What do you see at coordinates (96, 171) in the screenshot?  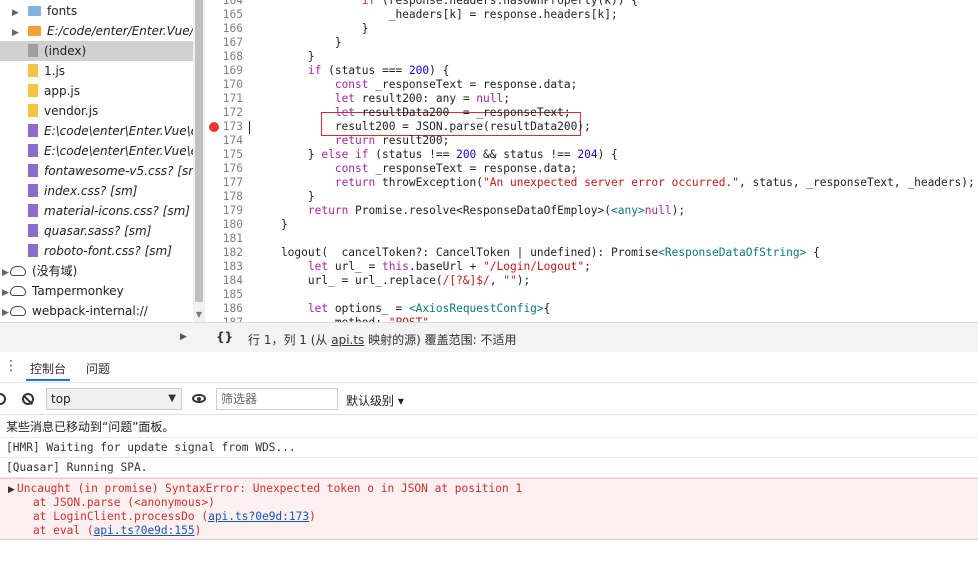 I see `tree-item: fontawesome-v5.css? [sm]` at bounding box center [96, 171].